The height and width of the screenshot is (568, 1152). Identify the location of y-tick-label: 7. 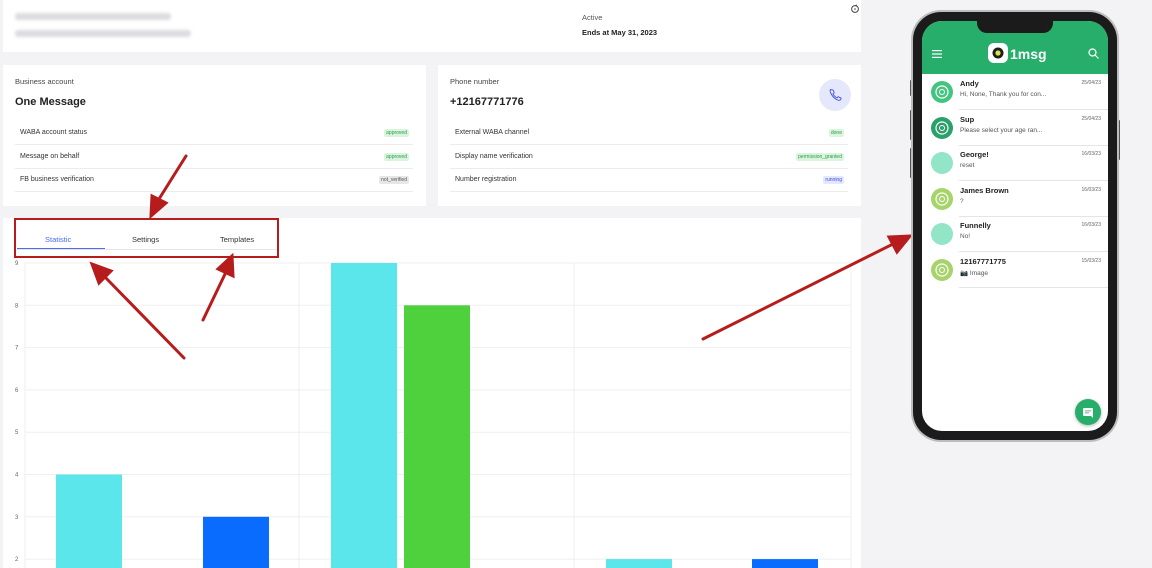
(17, 349).